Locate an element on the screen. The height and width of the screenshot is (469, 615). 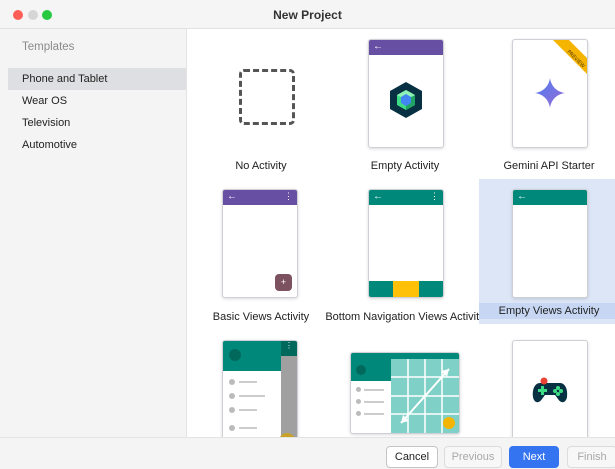
phone-preview: ⋮ is located at coordinates (260, 388).